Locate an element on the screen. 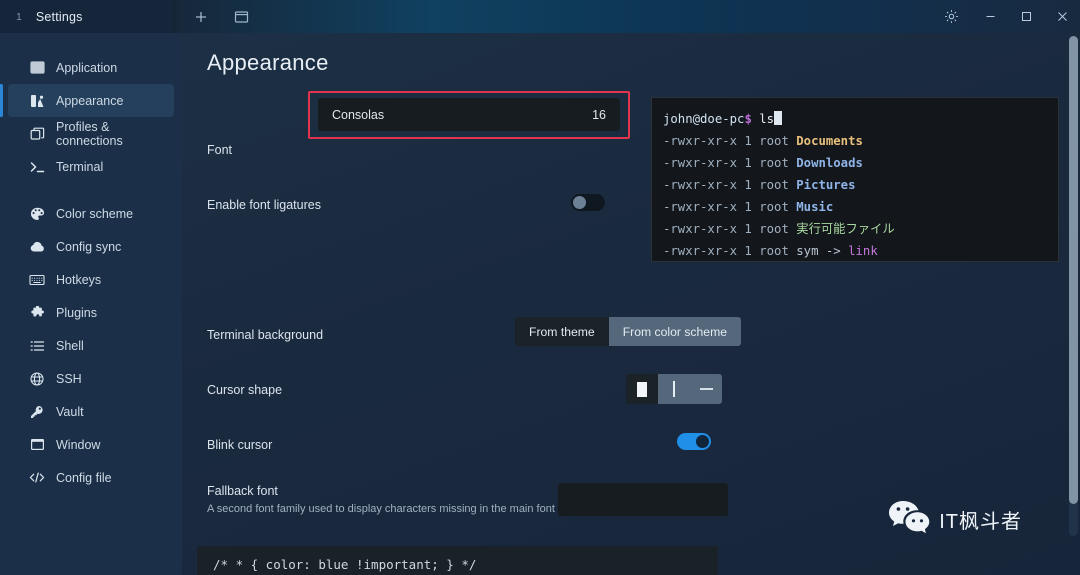 This screenshot has width=1080, height=575. profiles-icon is located at coordinates (37, 134).